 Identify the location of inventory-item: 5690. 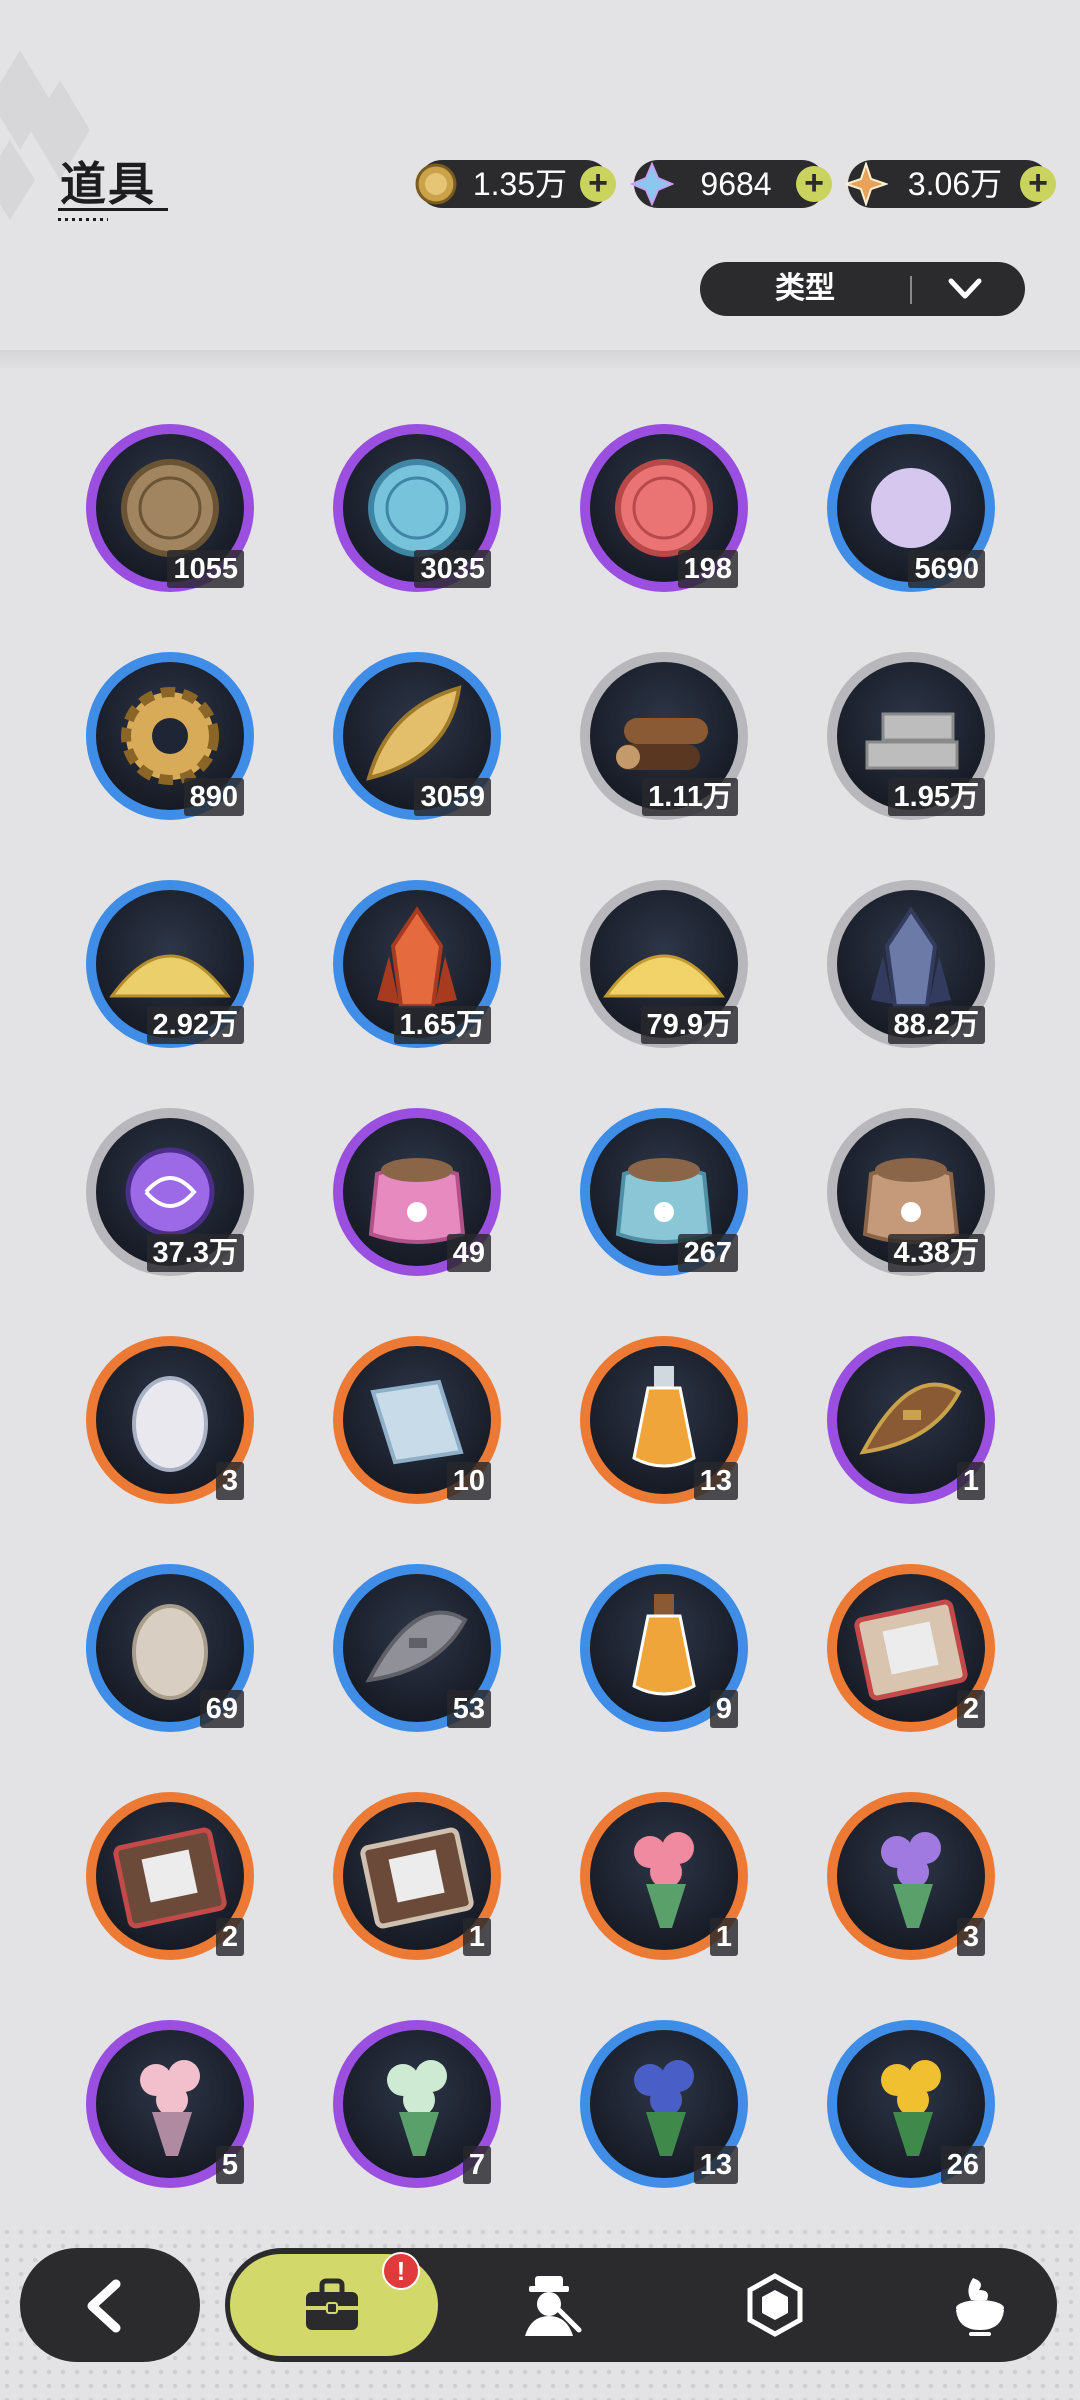
(911, 508).